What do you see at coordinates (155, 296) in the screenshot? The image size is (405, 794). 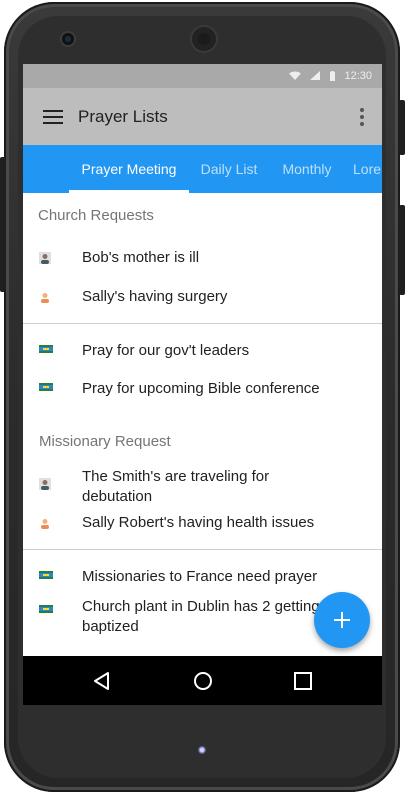 I see `list-item-text: Sally's having surgery` at bounding box center [155, 296].